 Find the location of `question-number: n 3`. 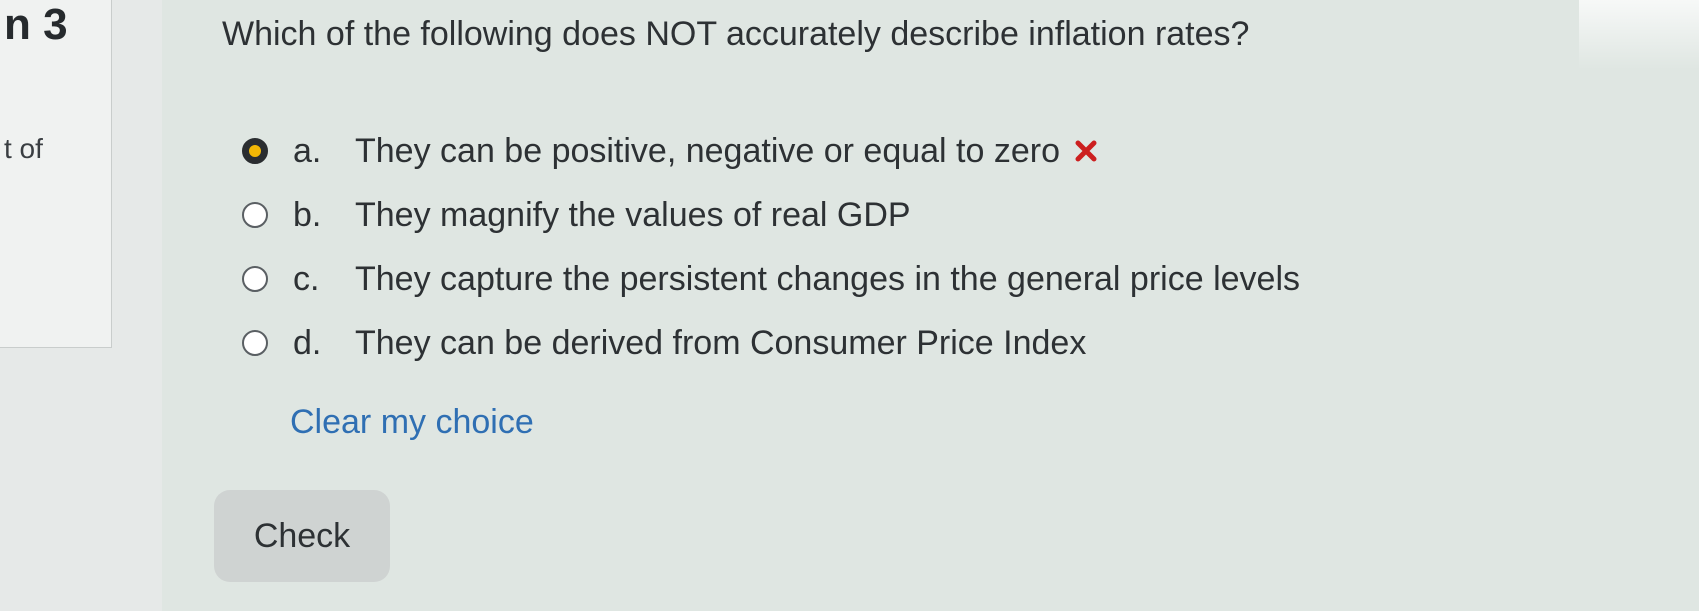

question-number: n 3 is located at coordinates (36, 24).